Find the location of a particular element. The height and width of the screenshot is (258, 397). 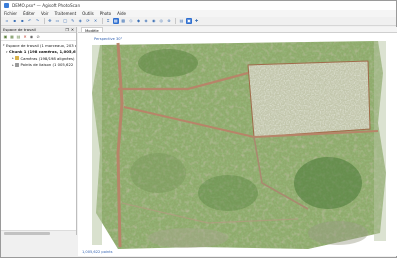

tree-item-label: Points de liaison (1 005,622 is located at coordinates (47, 65).